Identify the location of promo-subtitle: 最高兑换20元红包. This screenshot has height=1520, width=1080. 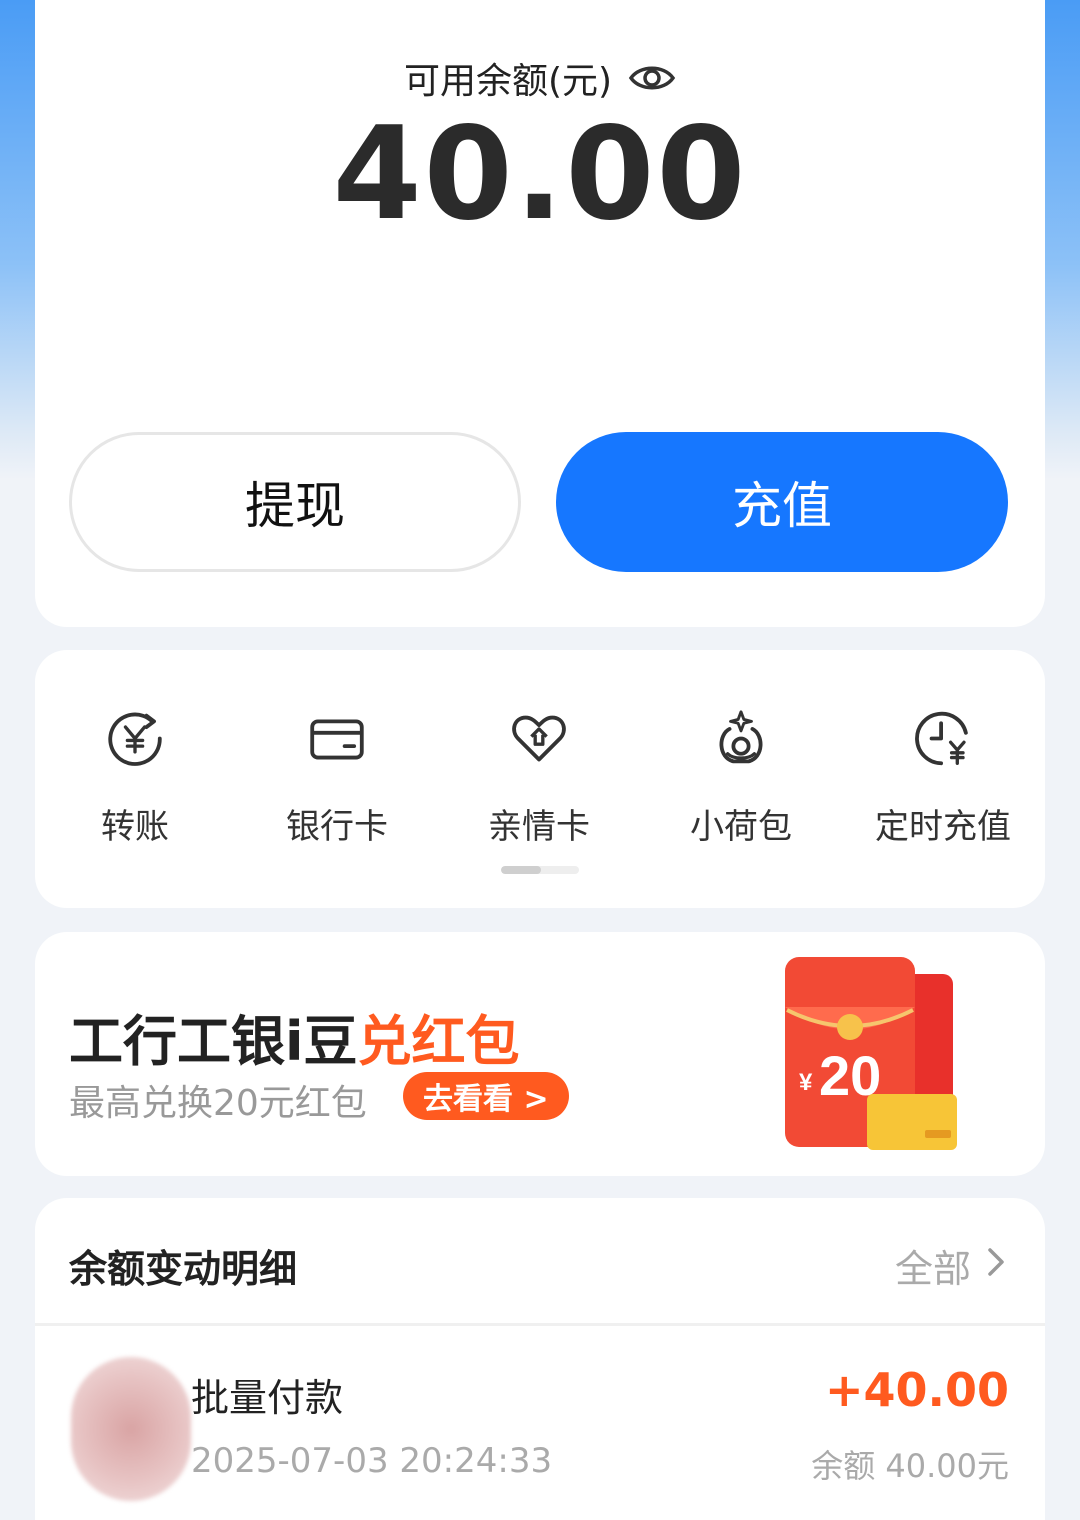
(218, 1103).